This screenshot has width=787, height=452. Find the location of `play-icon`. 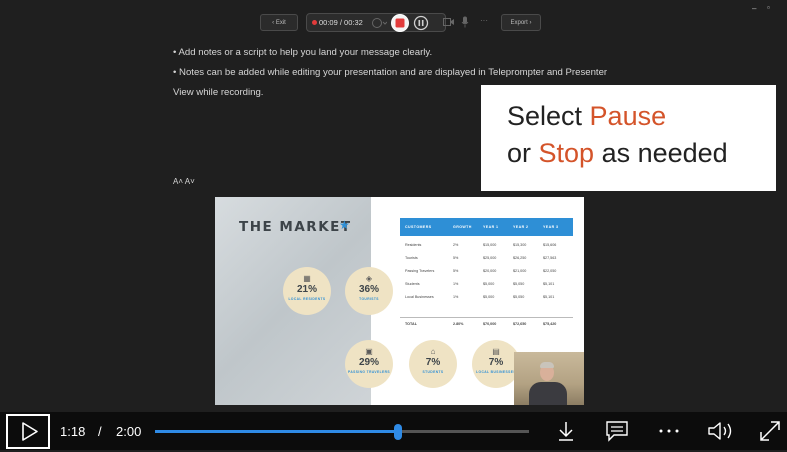

play-icon is located at coordinates (30, 431).